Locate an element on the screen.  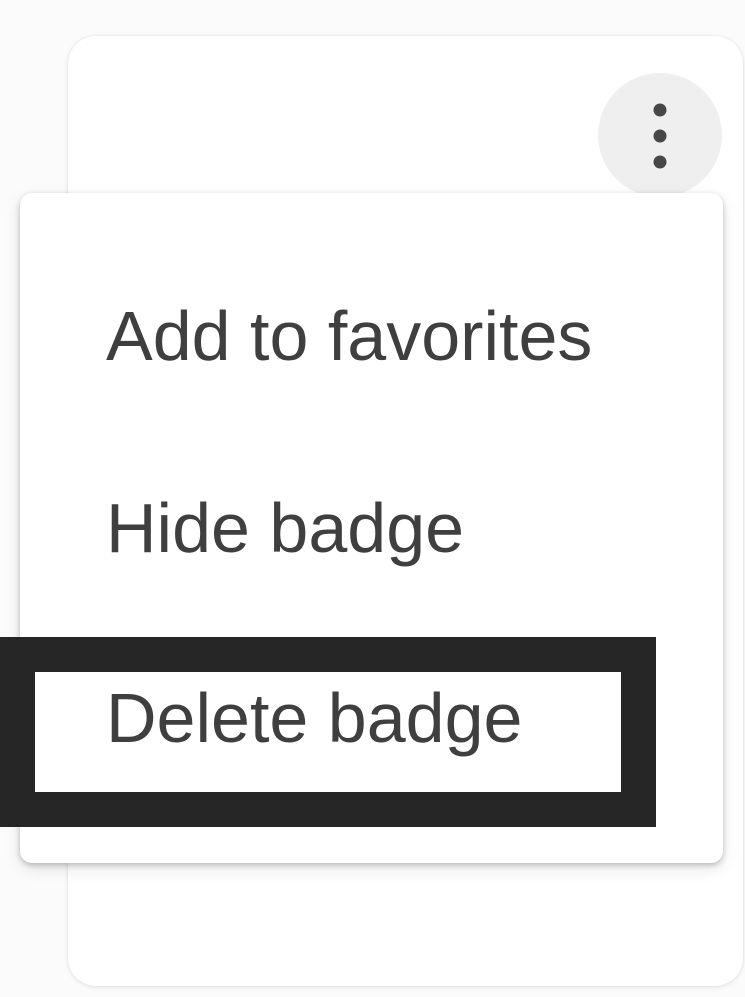
menu-item-label: Delete badge is located at coordinates (314, 718).